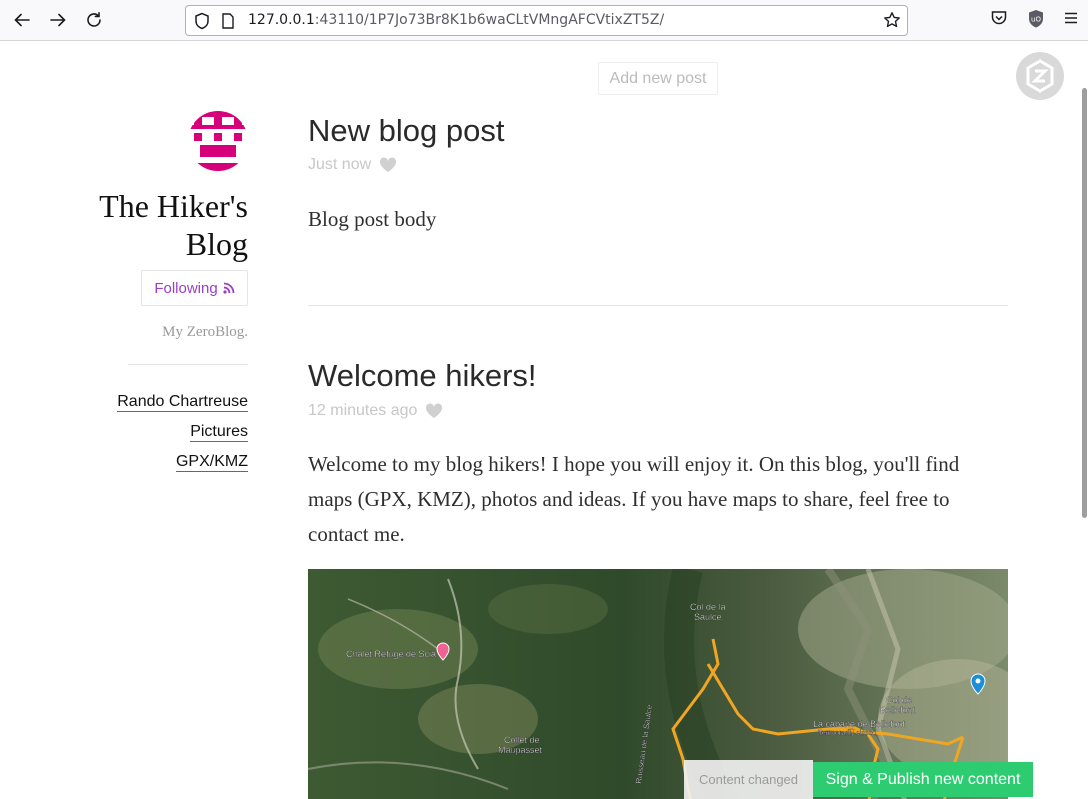 This screenshot has width=1088, height=799. I want to click on shield-icon, so click(202, 23).